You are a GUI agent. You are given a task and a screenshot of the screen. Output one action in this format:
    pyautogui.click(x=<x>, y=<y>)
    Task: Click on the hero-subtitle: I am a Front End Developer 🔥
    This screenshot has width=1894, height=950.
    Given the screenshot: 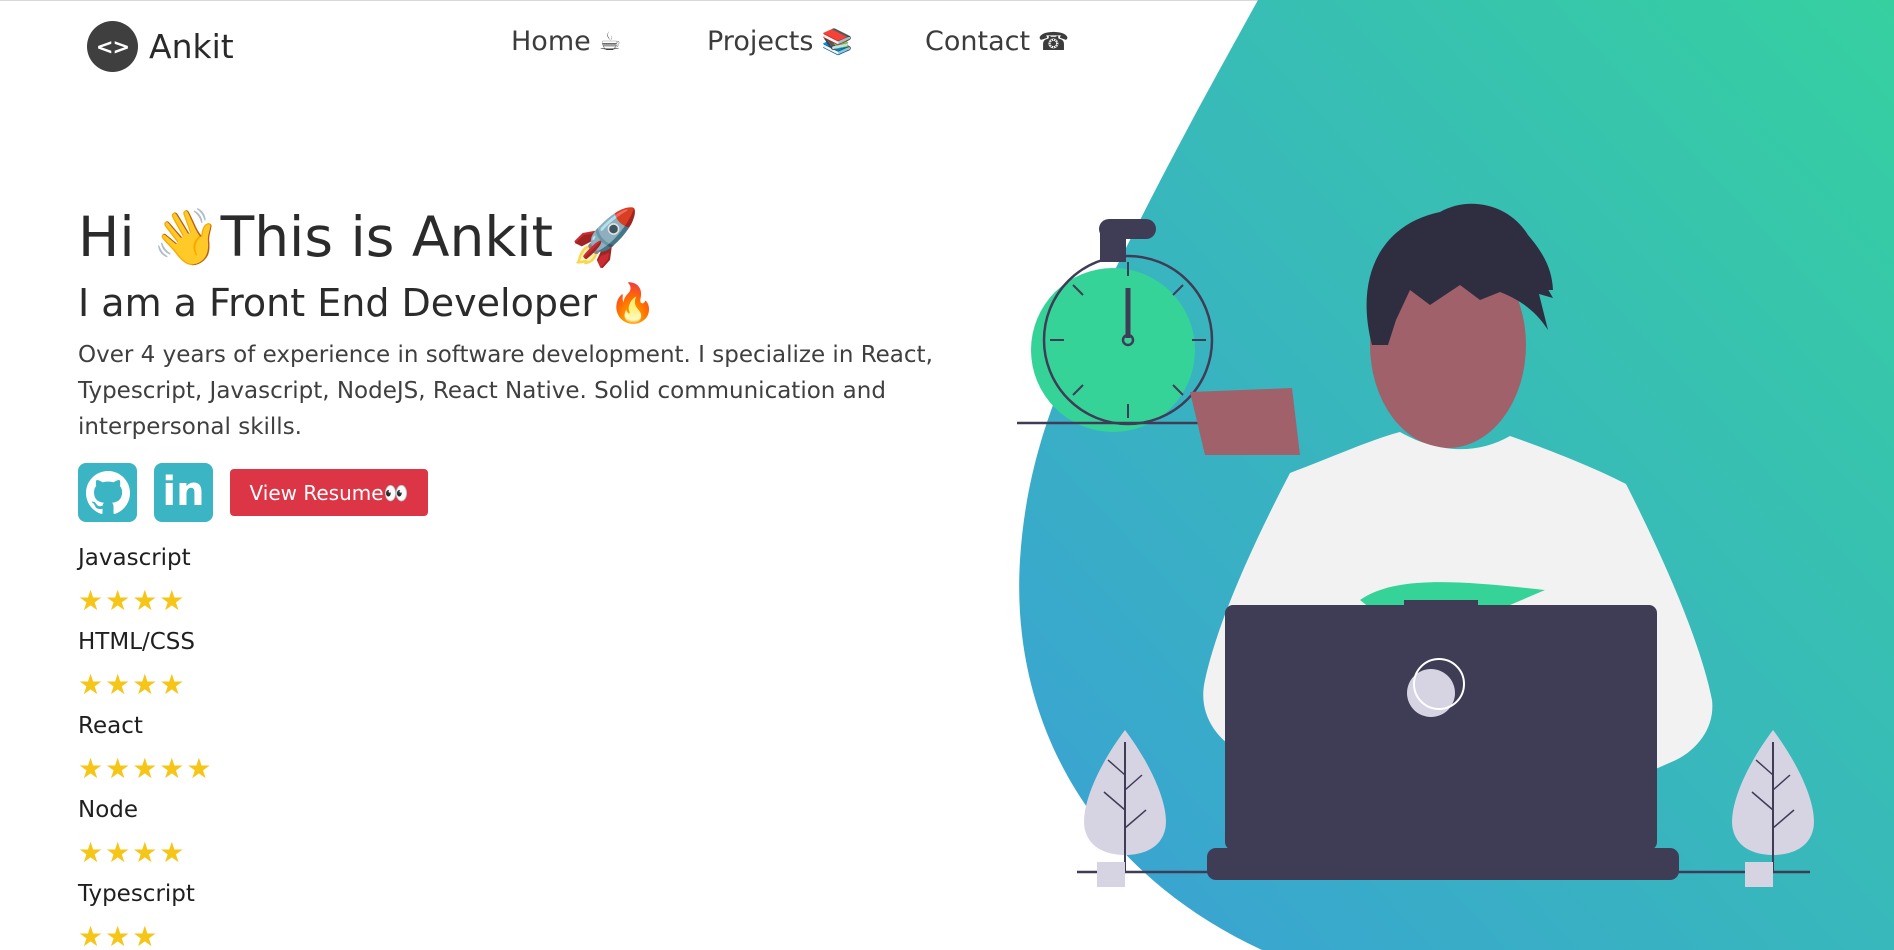 What is the action you would take?
    pyautogui.click(x=367, y=303)
    